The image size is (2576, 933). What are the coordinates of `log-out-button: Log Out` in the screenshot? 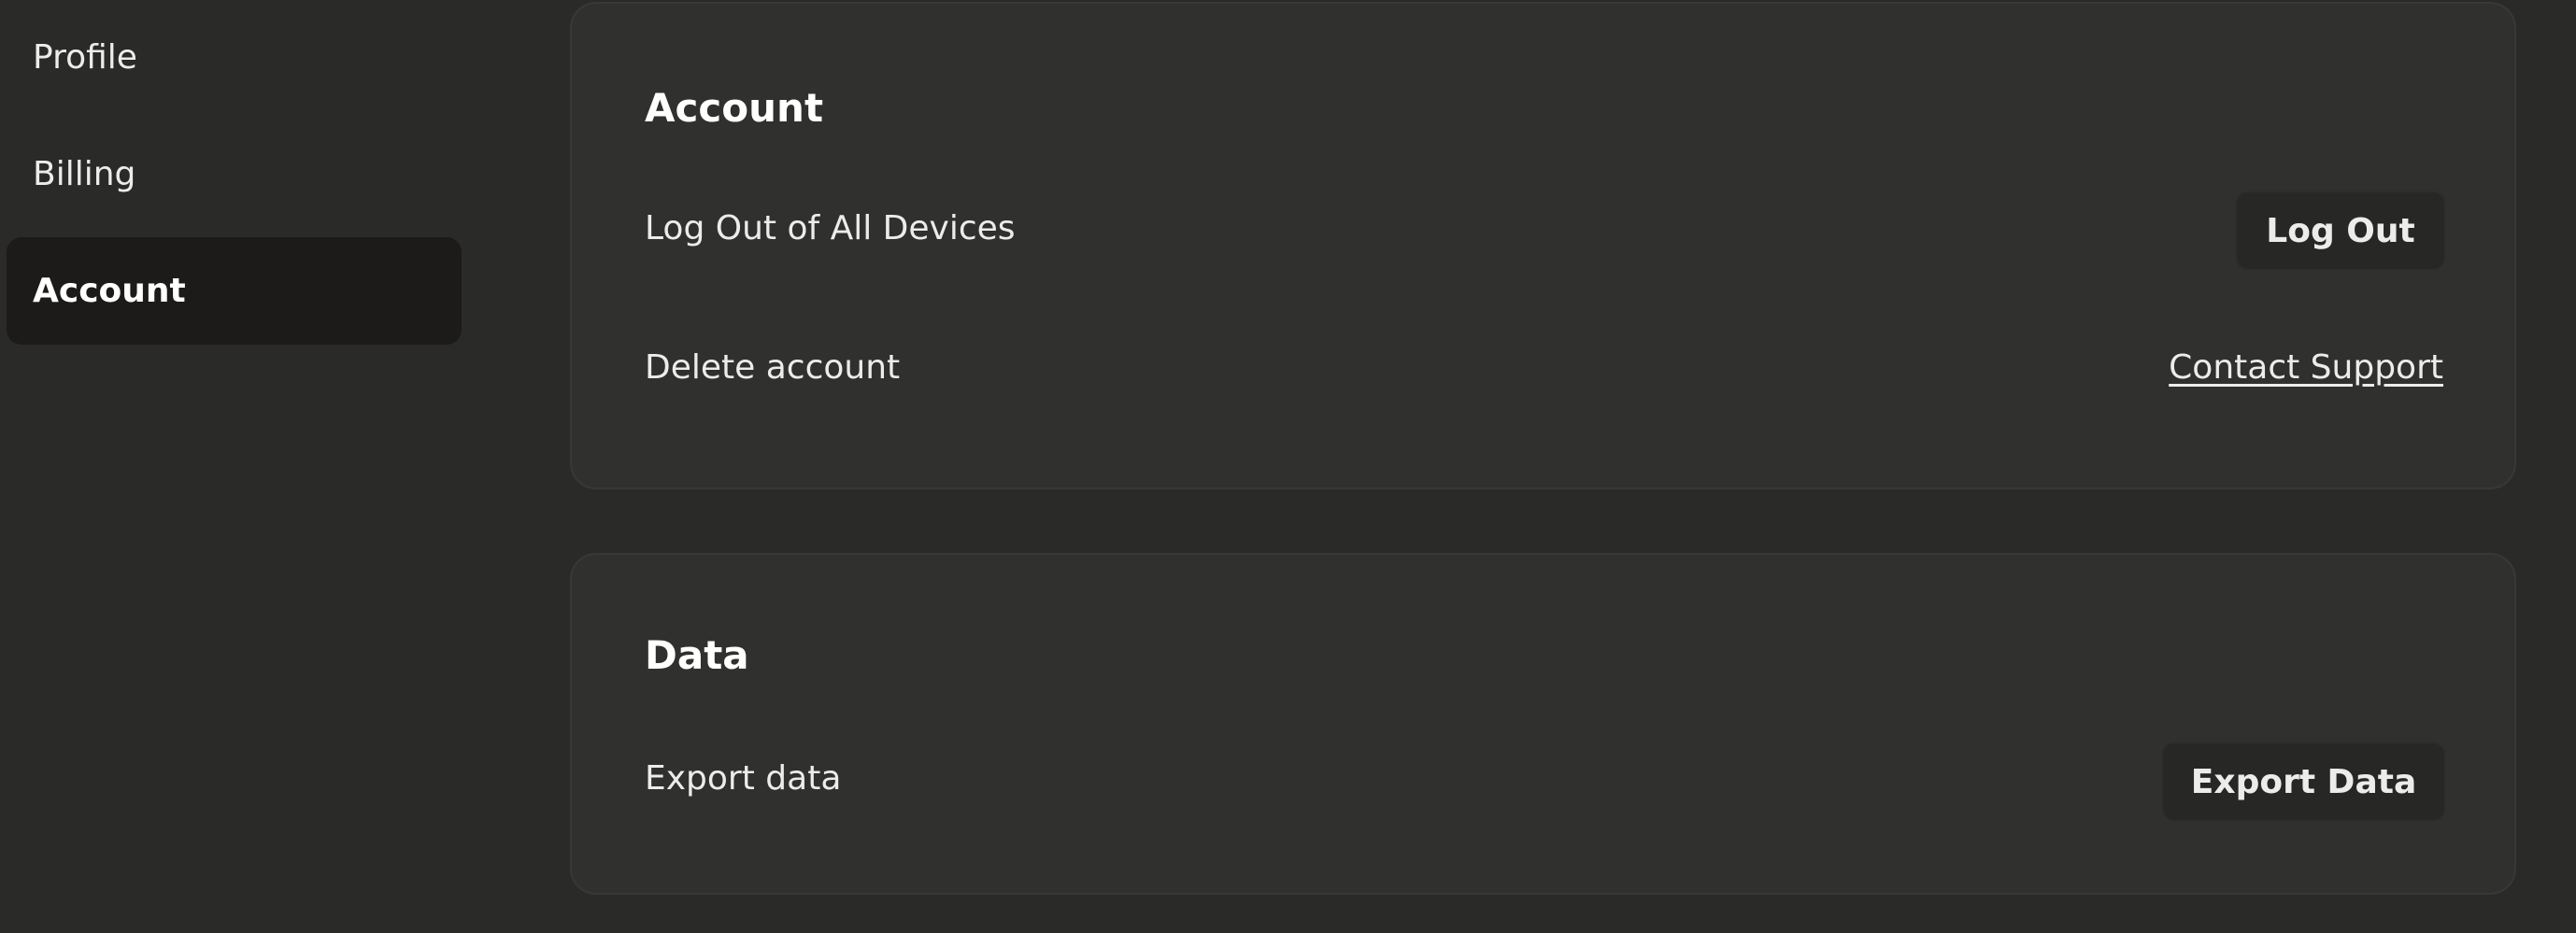 It's located at (2340, 231).